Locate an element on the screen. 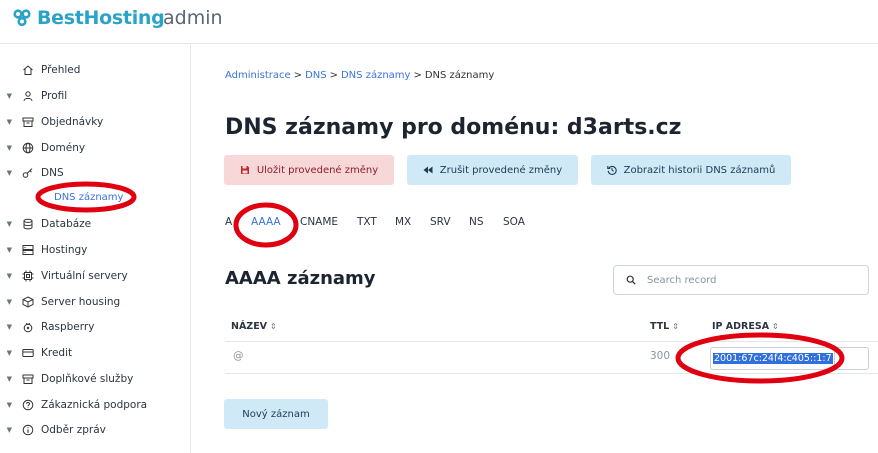 This screenshot has width=878, height=453. column-header-ip: IP ADRESA ⇕ is located at coordinates (745, 326).